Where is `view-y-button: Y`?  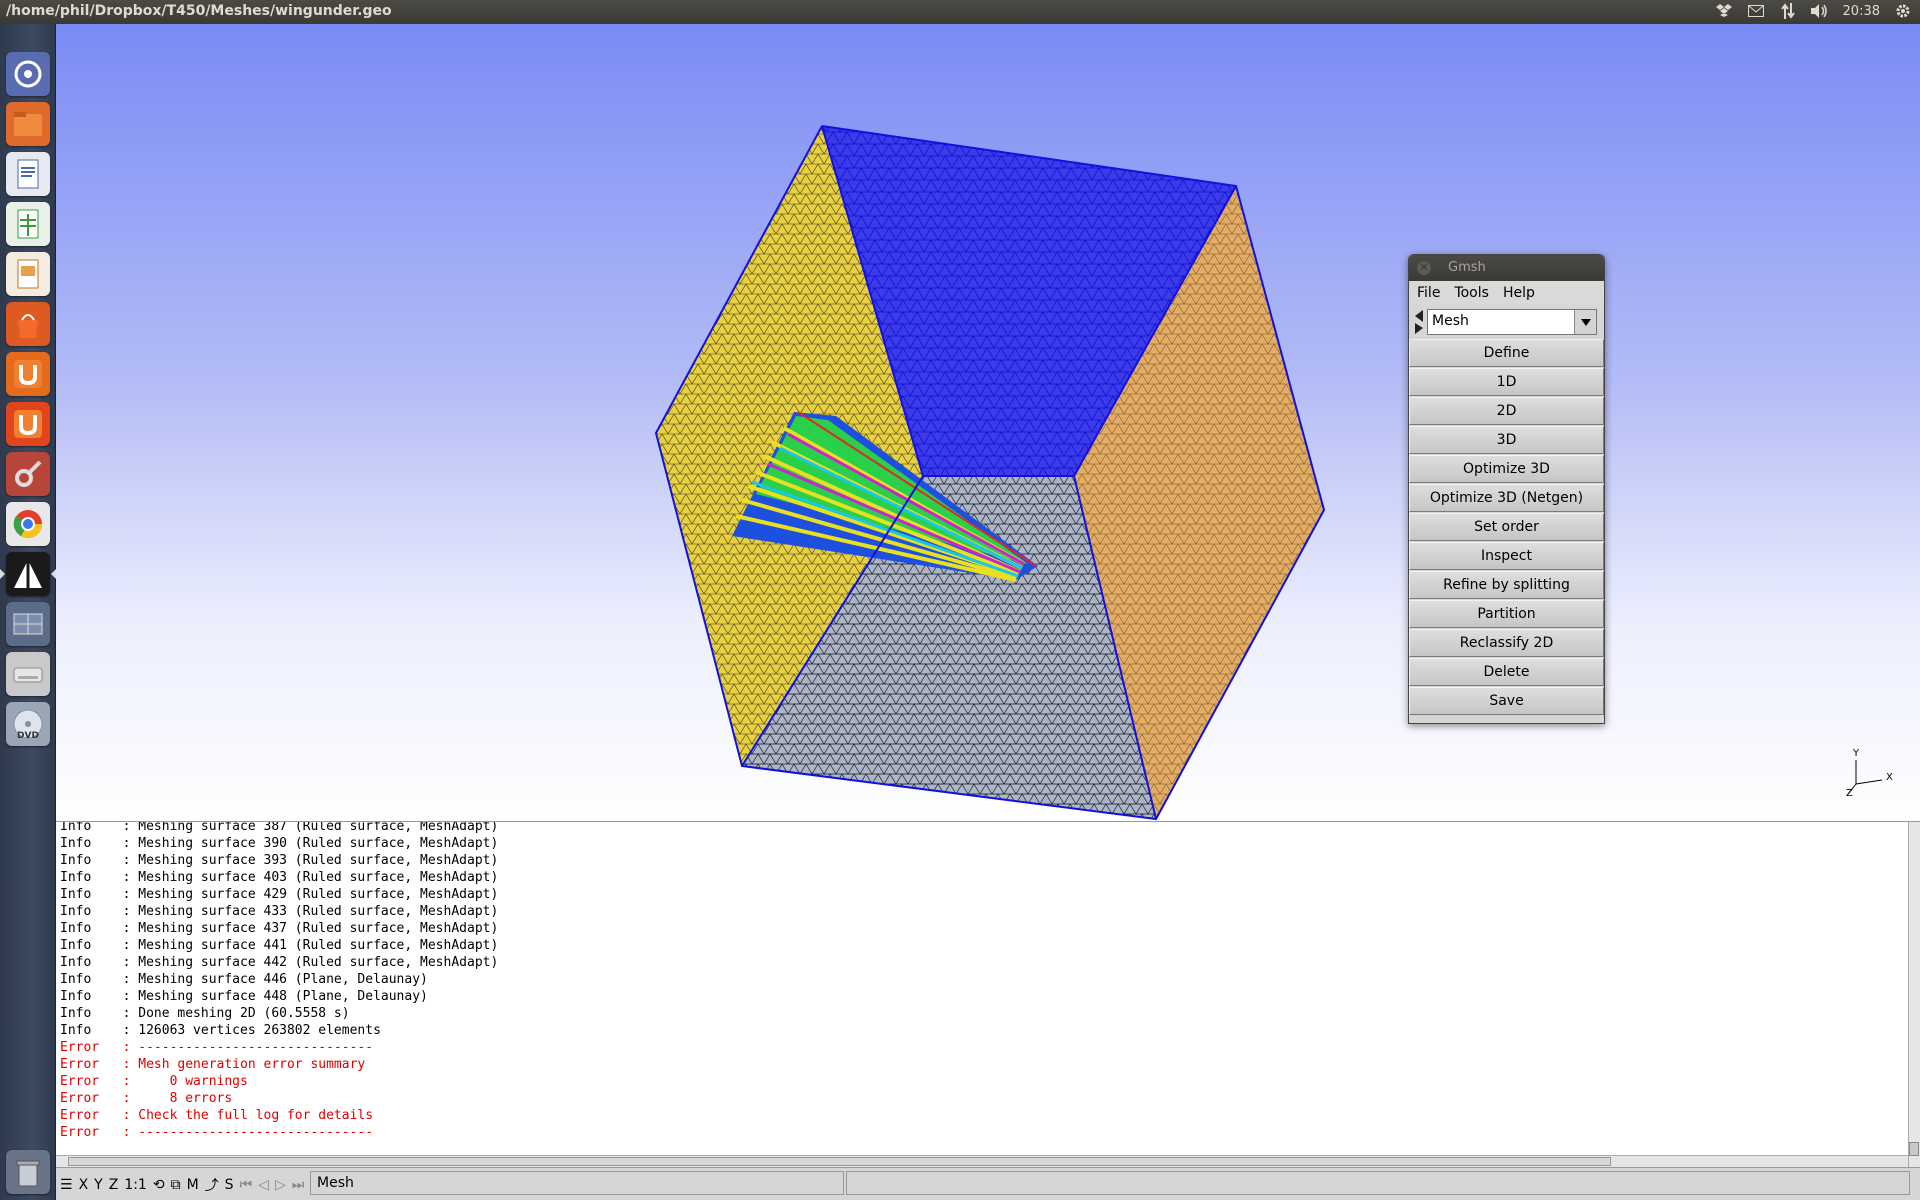
view-y-button: Y is located at coordinates (98, 1185).